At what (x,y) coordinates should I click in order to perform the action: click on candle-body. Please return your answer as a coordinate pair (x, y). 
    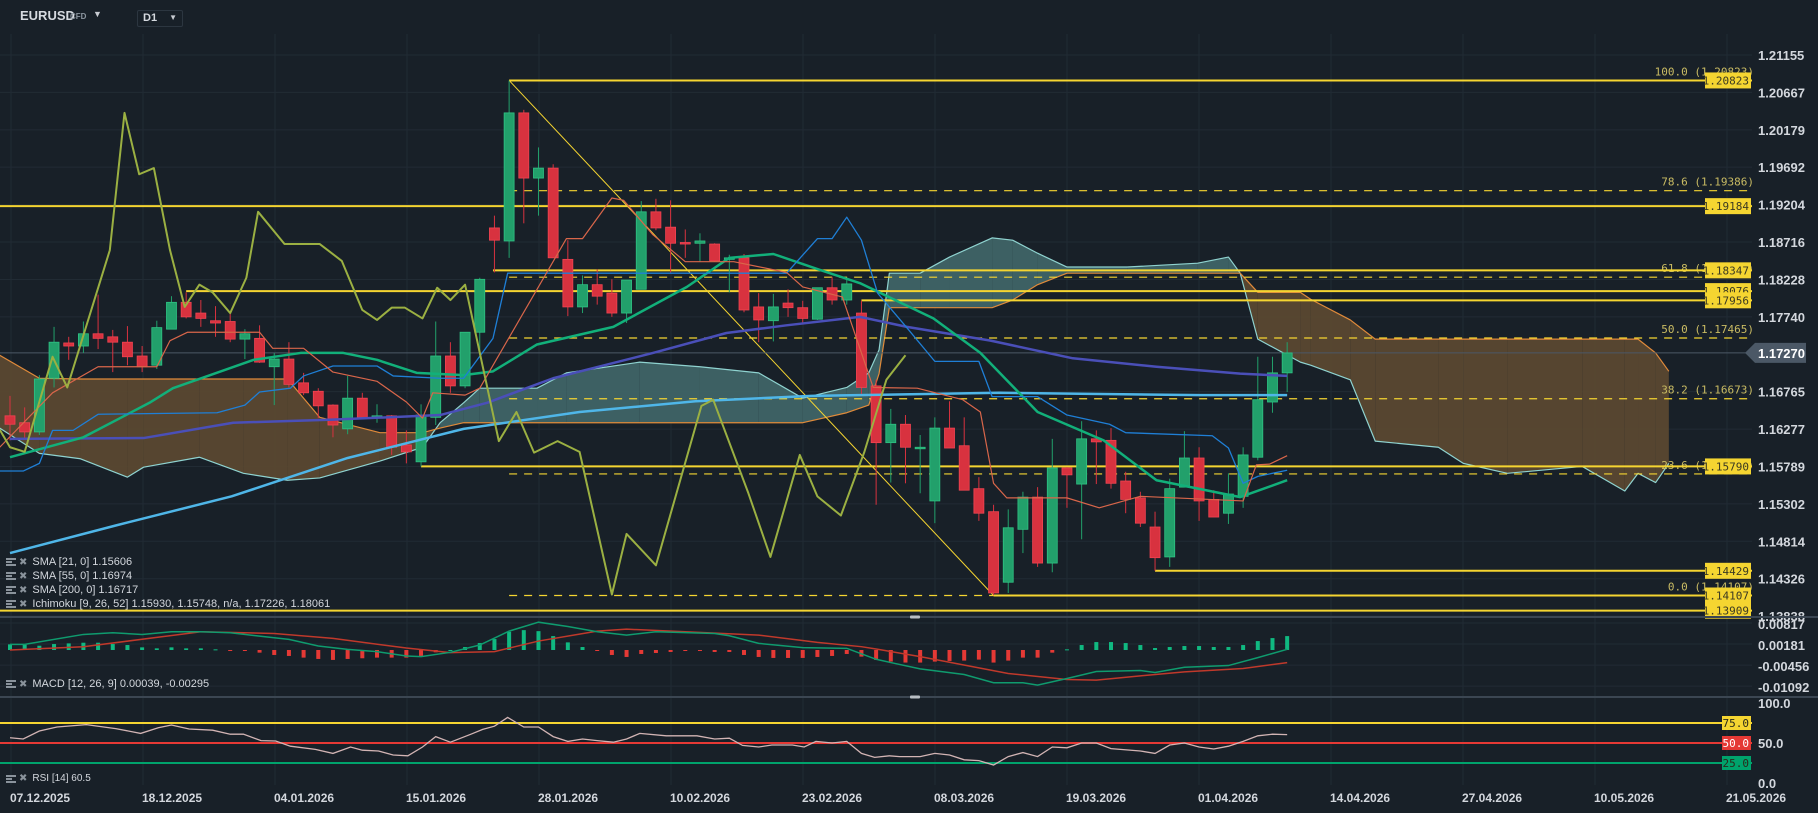
    Looking at the image, I should click on (905, 435).